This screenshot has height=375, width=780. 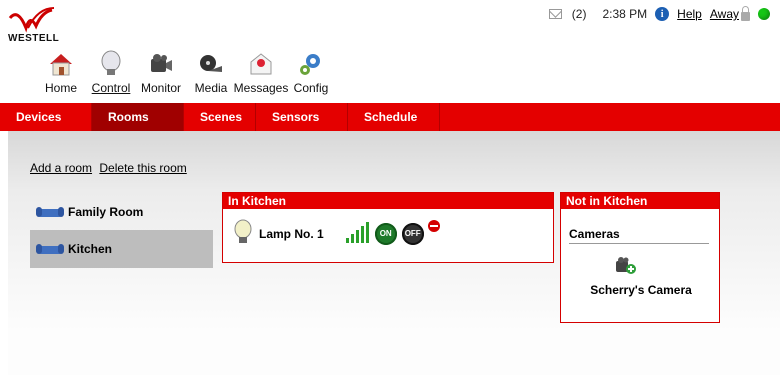 What do you see at coordinates (311, 64) in the screenshot?
I see `gears-icon` at bounding box center [311, 64].